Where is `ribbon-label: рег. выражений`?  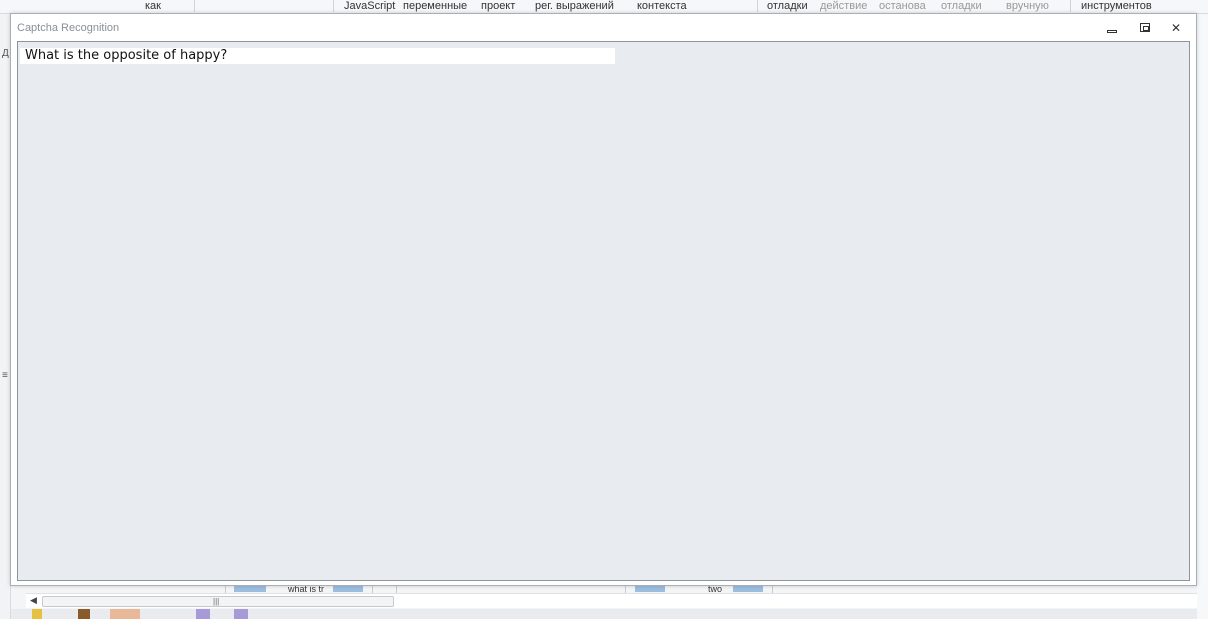 ribbon-label: рег. выражений is located at coordinates (574, 6).